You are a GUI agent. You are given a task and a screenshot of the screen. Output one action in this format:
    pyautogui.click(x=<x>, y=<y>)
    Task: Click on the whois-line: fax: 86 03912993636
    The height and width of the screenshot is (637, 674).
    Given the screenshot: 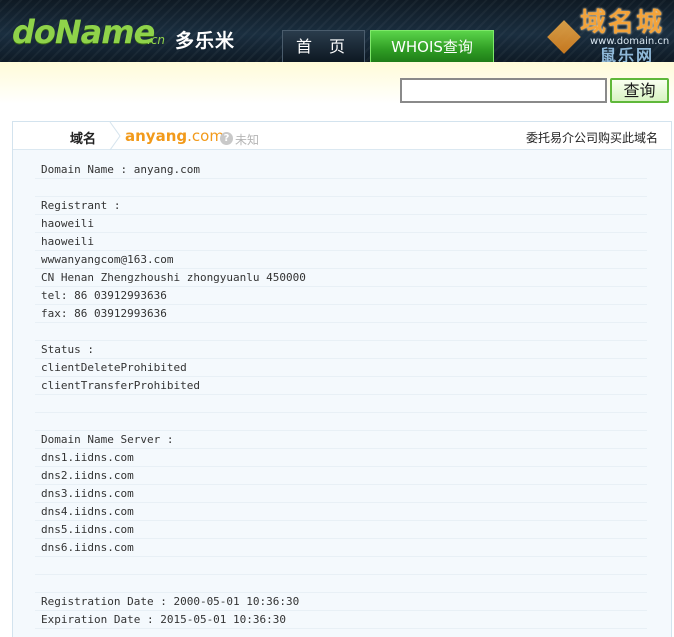 What is the action you would take?
    pyautogui.click(x=341, y=314)
    